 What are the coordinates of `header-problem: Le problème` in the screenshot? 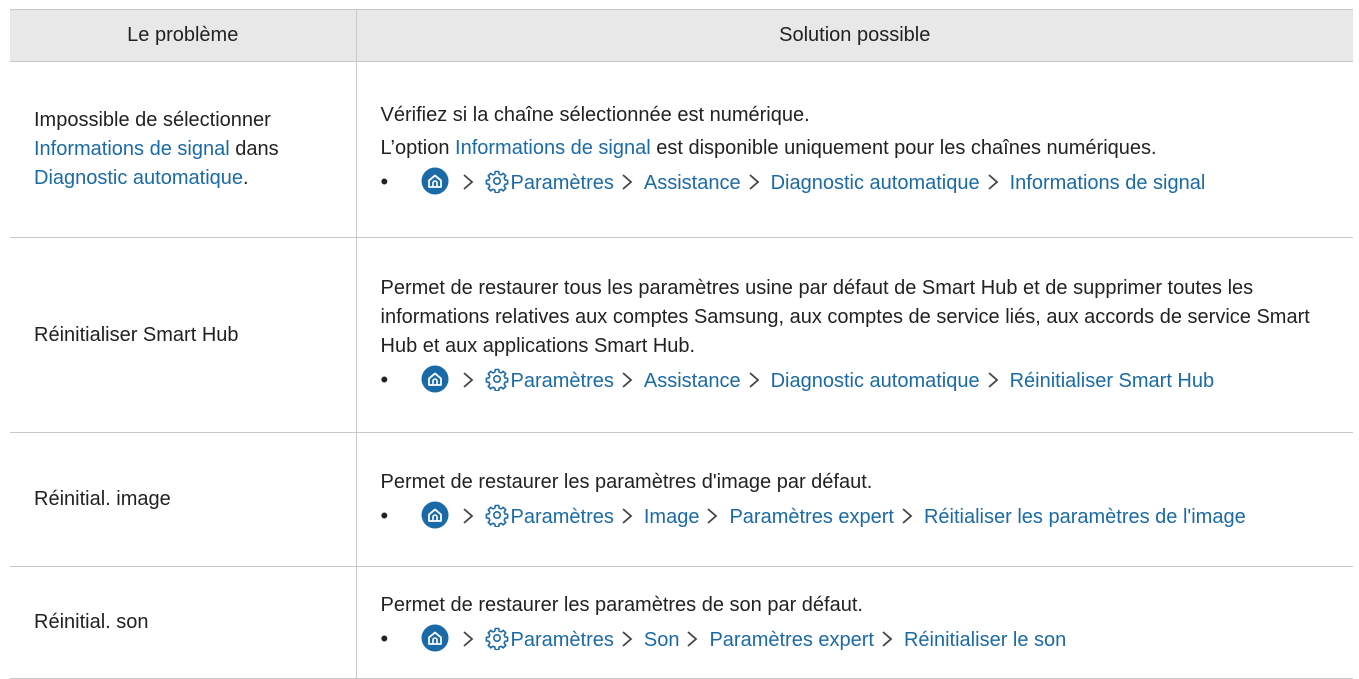 It's located at (183, 35).